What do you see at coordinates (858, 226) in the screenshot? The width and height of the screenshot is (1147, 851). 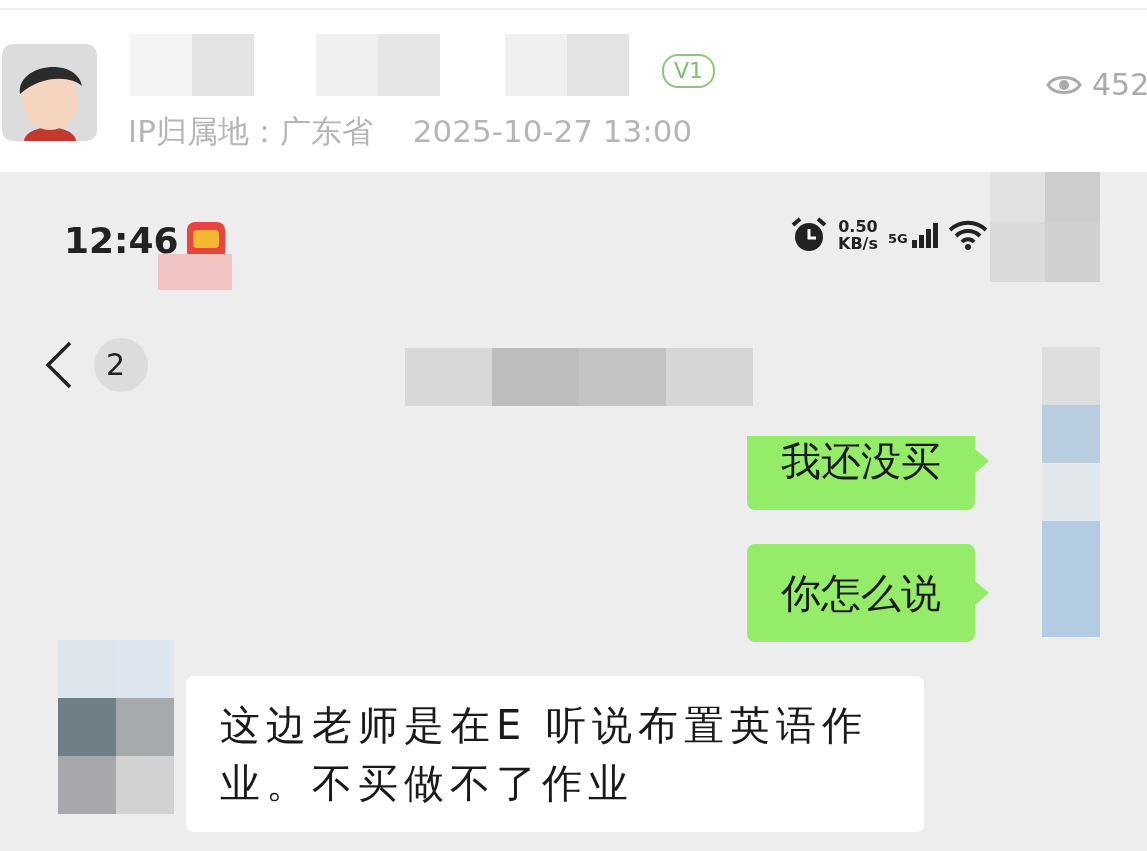 I see `net-speed-value: 0.50` at bounding box center [858, 226].